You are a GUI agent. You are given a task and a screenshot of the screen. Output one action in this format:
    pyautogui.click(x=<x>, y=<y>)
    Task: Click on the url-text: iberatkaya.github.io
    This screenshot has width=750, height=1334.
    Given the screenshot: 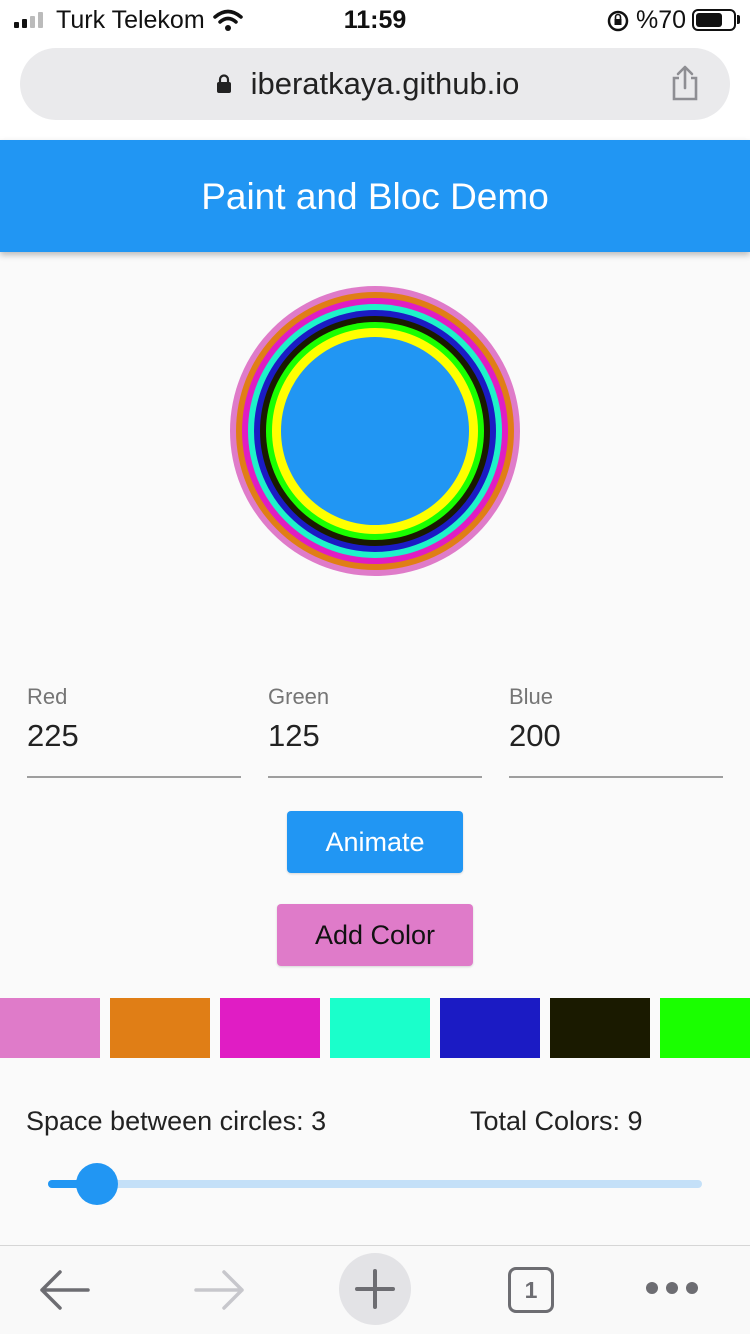 What is the action you would take?
    pyautogui.click(x=375, y=84)
    